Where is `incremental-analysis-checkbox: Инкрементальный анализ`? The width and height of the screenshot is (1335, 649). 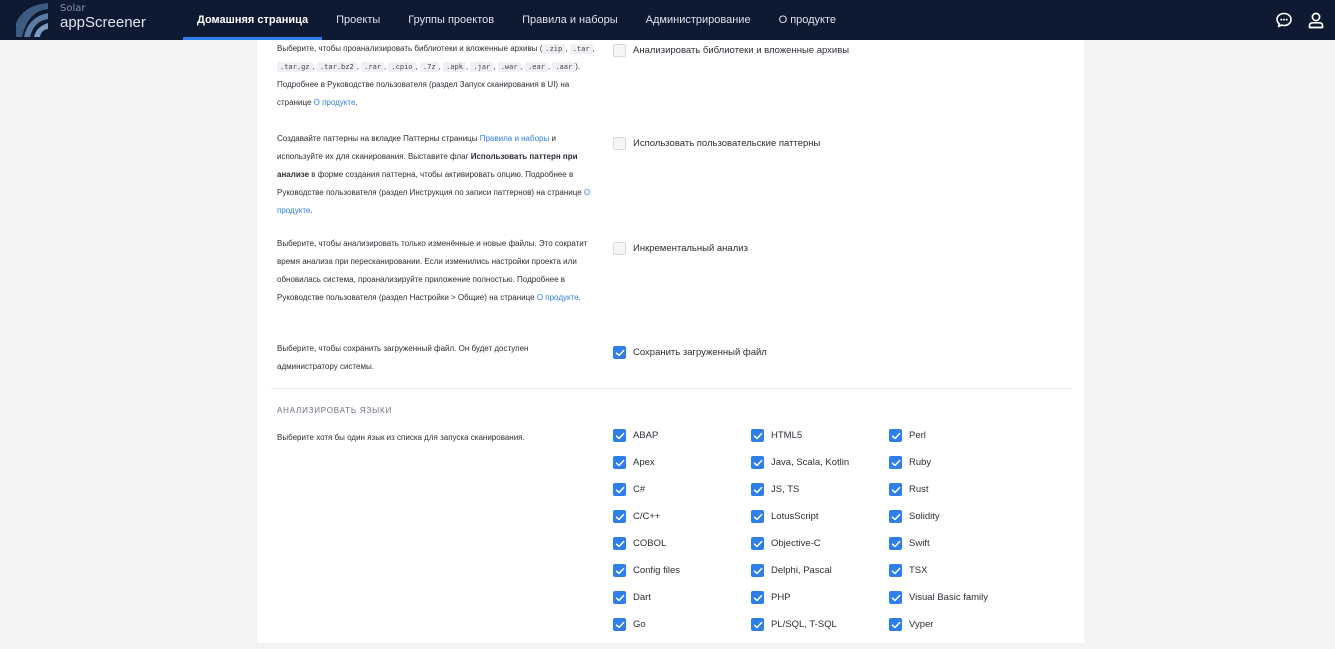
incremental-analysis-checkbox: Инкрементальный анализ is located at coordinates (680, 248).